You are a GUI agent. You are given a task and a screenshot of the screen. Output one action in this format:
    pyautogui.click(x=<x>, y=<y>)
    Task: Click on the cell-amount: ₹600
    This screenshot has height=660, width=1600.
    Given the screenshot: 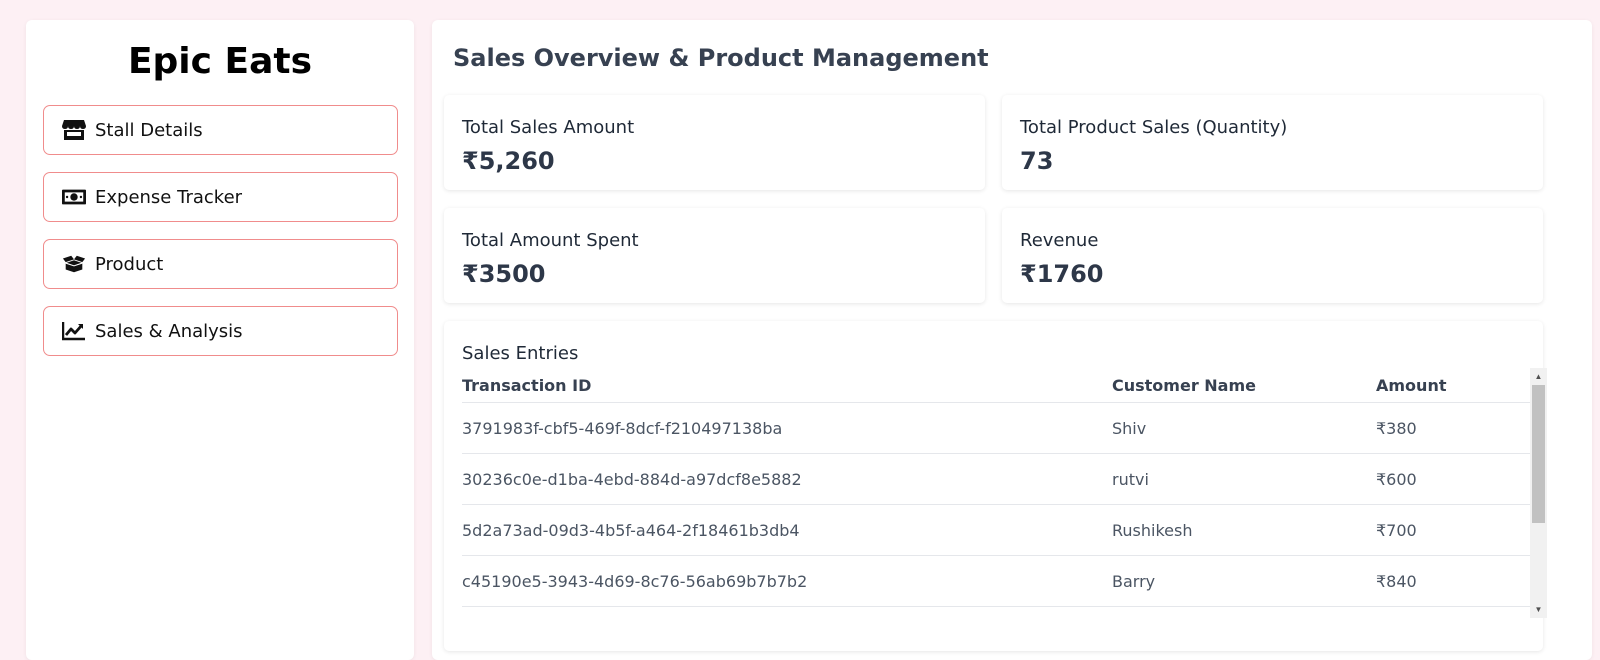 What is the action you would take?
    pyautogui.click(x=1396, y=479)
    